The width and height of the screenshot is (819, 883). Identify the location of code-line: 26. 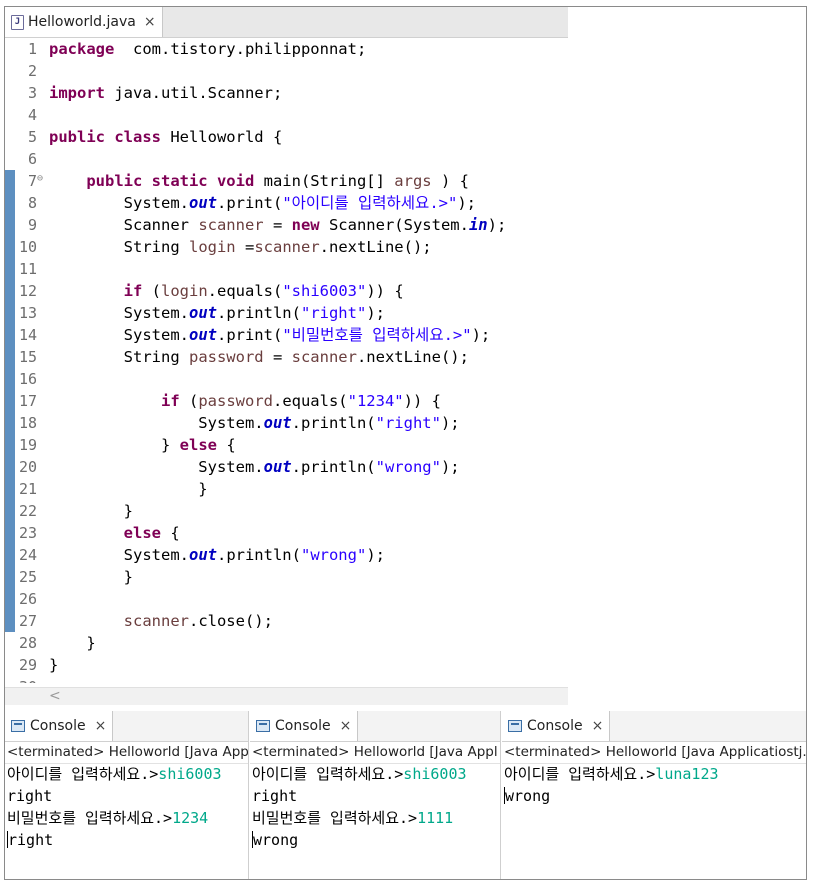
(286, 599).